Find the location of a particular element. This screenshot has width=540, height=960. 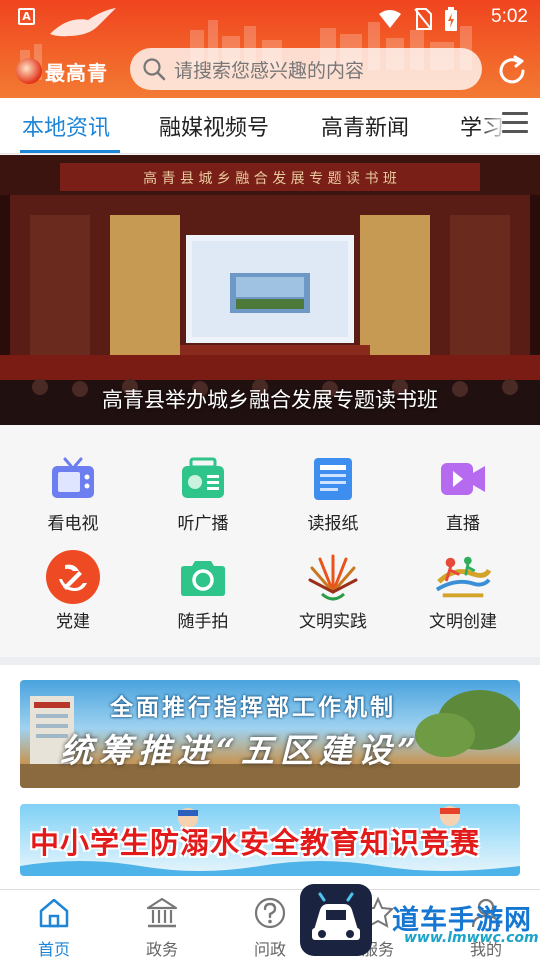

tab-local-news: 本地资讯 is located at coordinates (66, 126).